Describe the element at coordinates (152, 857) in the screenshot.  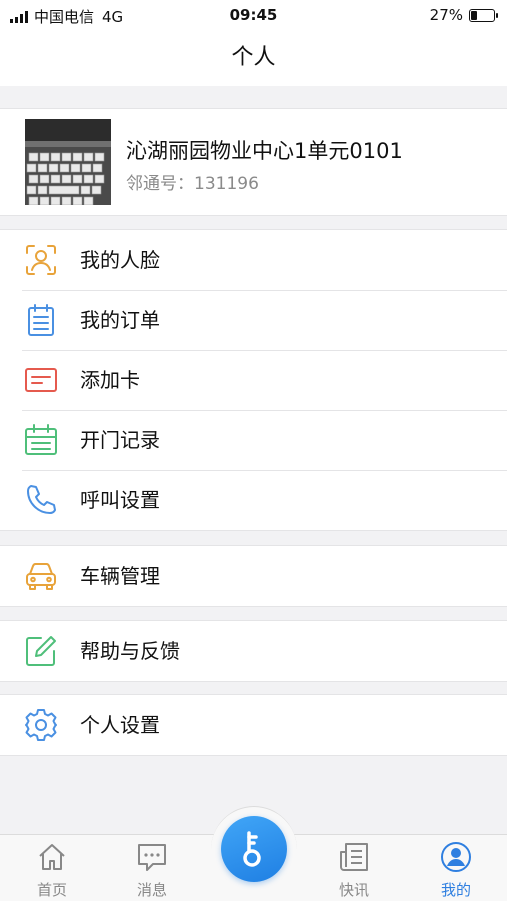
I see `message-icon` at that location.